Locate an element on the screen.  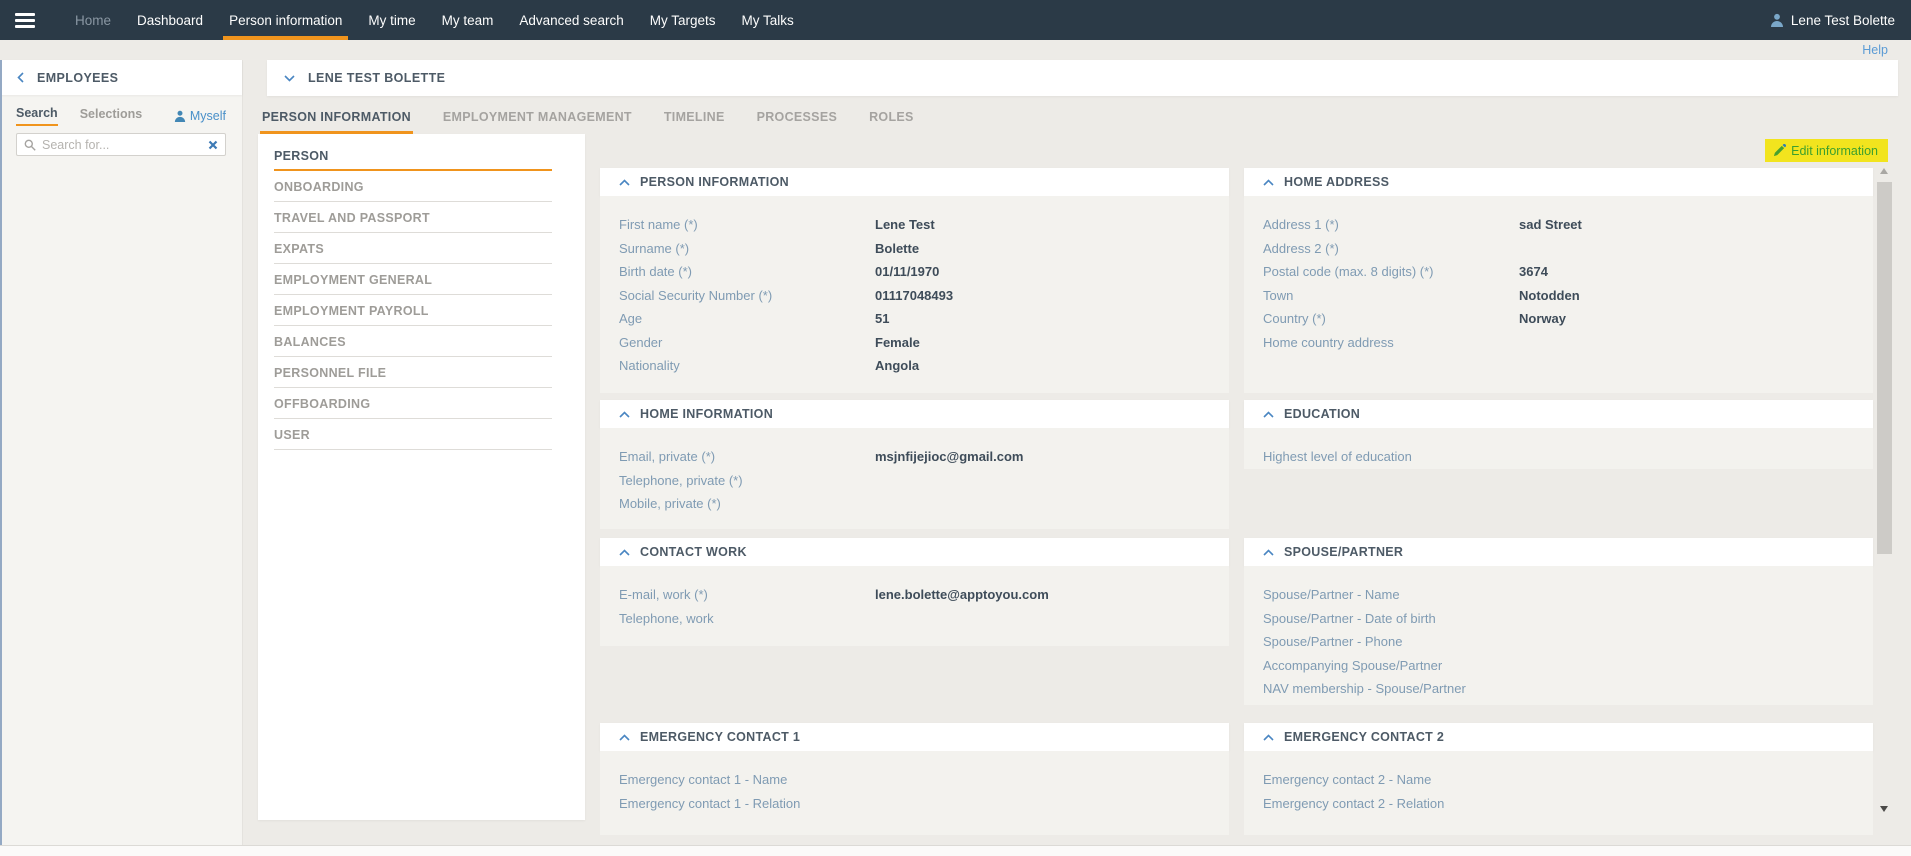
search-box is located at coordinates (121, 144).